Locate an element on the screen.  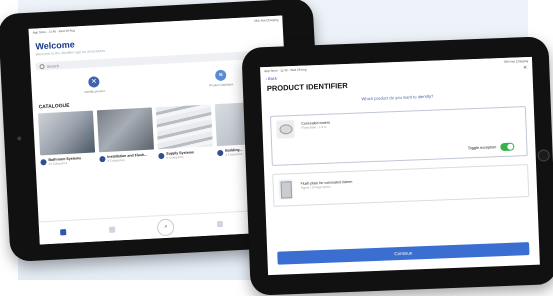
card-subtitle: 4 Categories is located at coordinates (234, 154).